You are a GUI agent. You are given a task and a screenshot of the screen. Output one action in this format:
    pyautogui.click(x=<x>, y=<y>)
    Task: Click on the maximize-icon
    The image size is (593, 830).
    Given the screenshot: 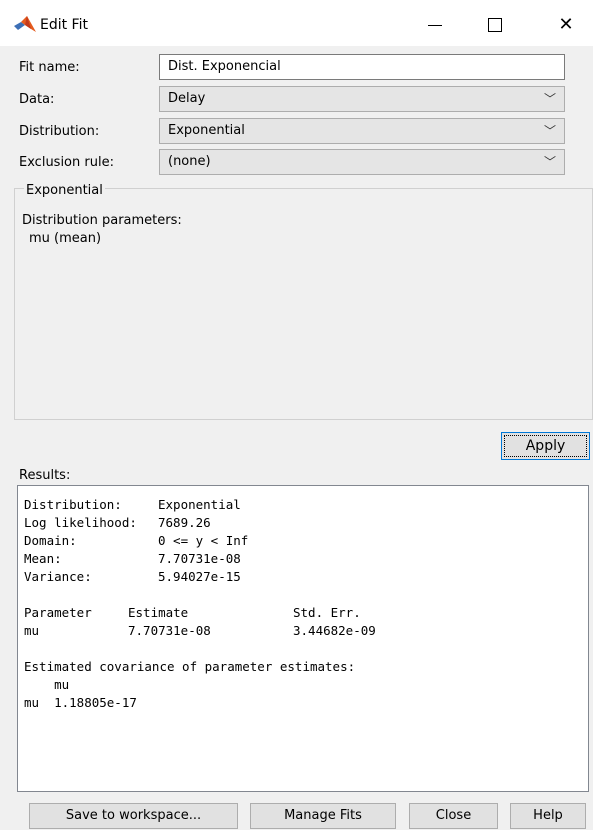 What is the action you would take?
    pyautogui.click(x=495, y=25)
    